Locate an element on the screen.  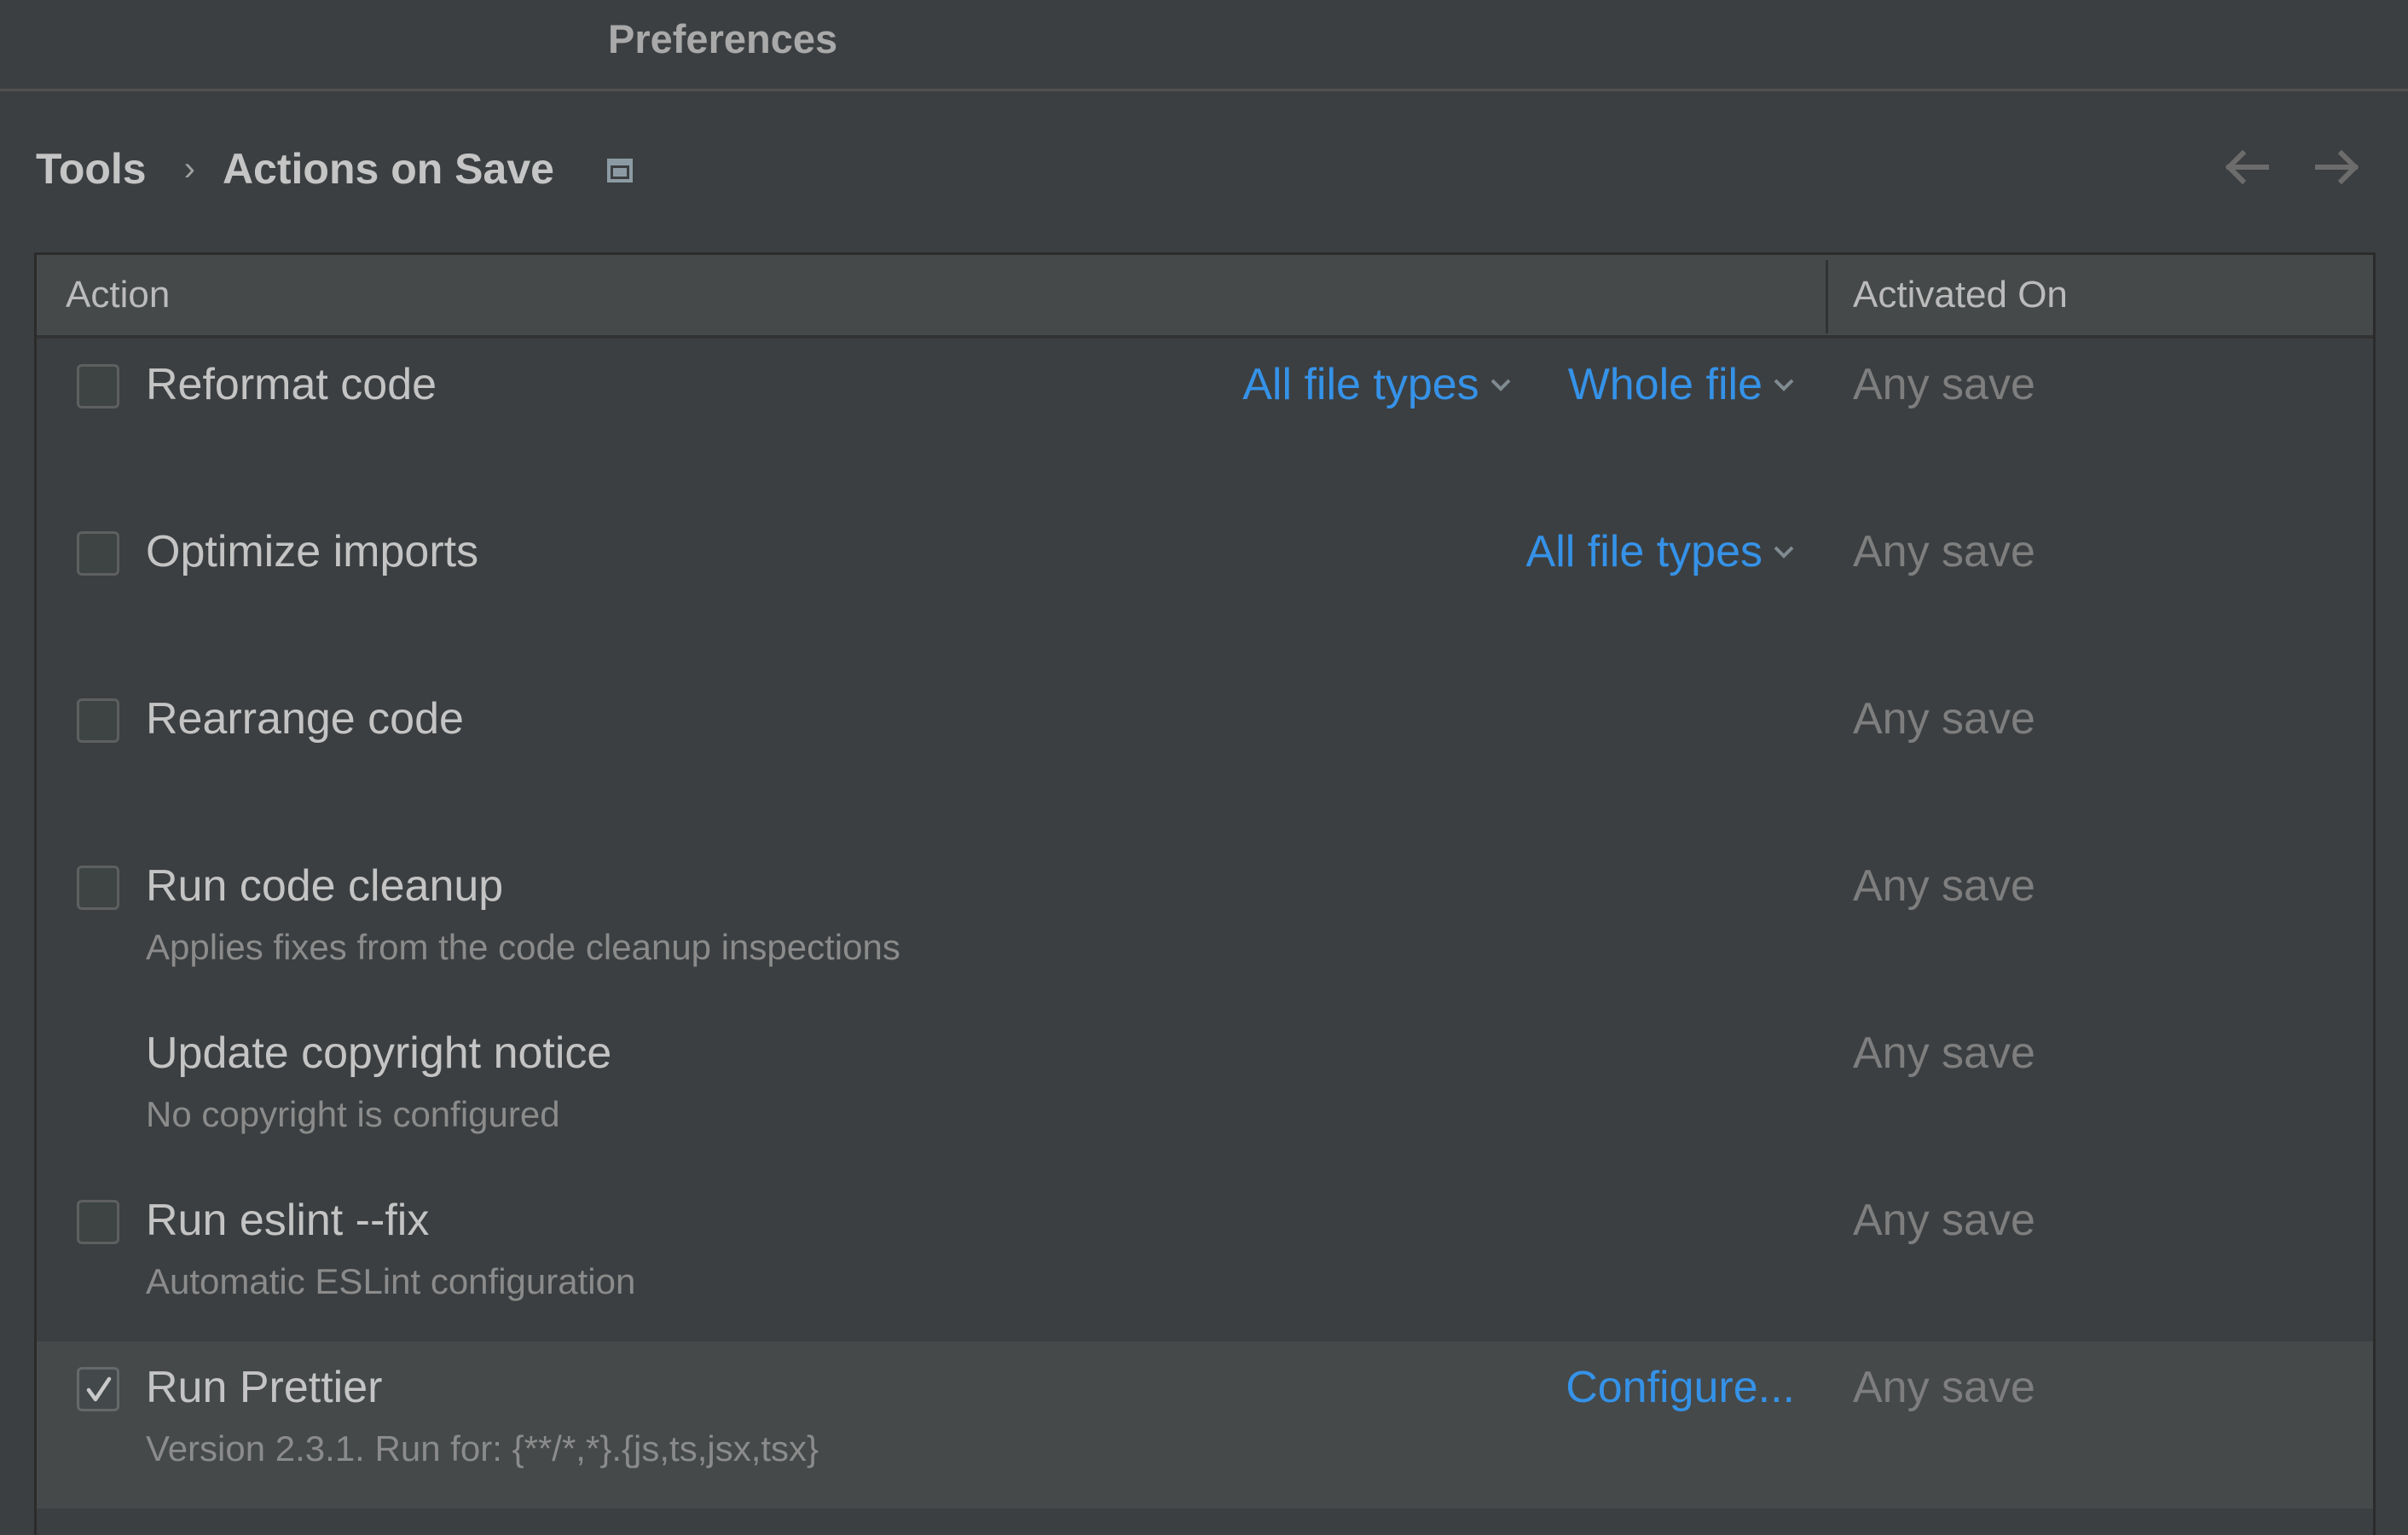
option-dropdown: Whole file is located at coordinates (1681, 384).